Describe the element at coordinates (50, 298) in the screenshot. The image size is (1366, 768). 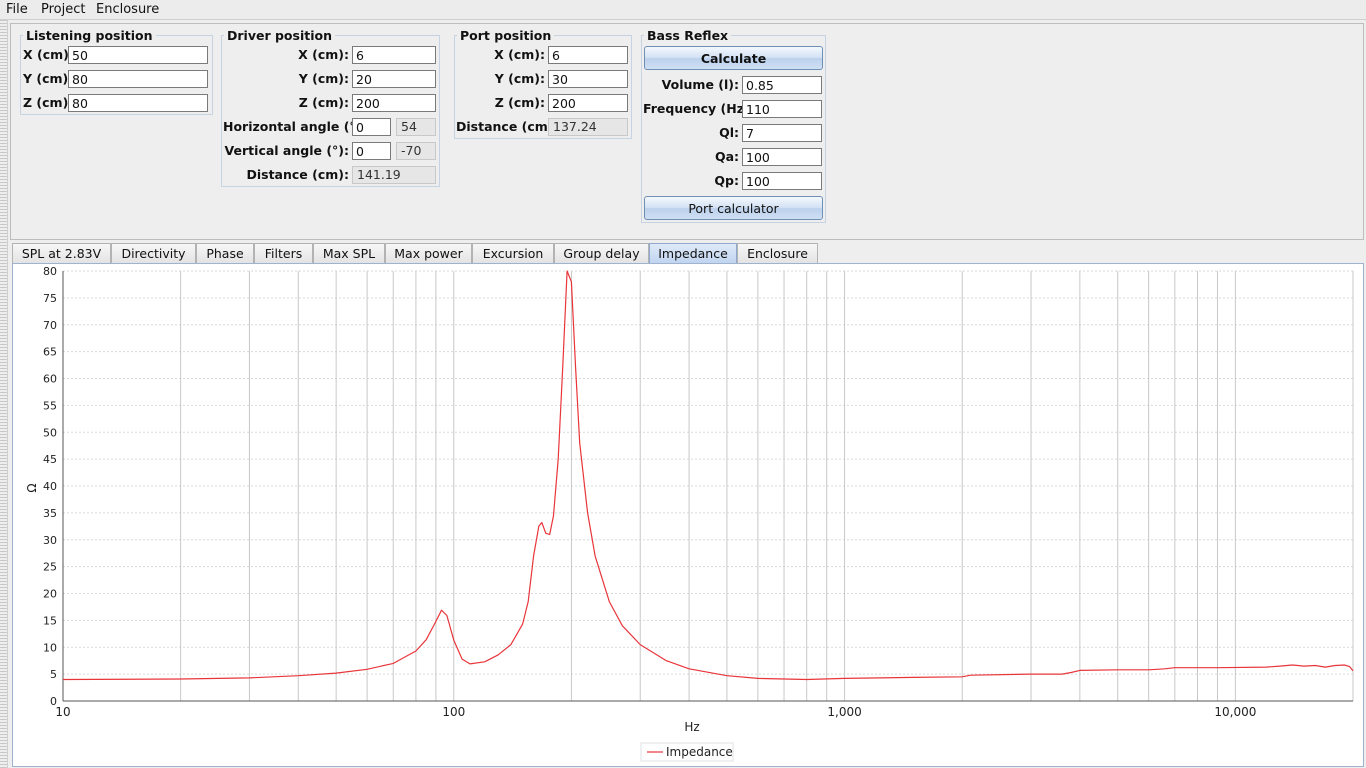
I see `y-tick-label: 75` at that location.